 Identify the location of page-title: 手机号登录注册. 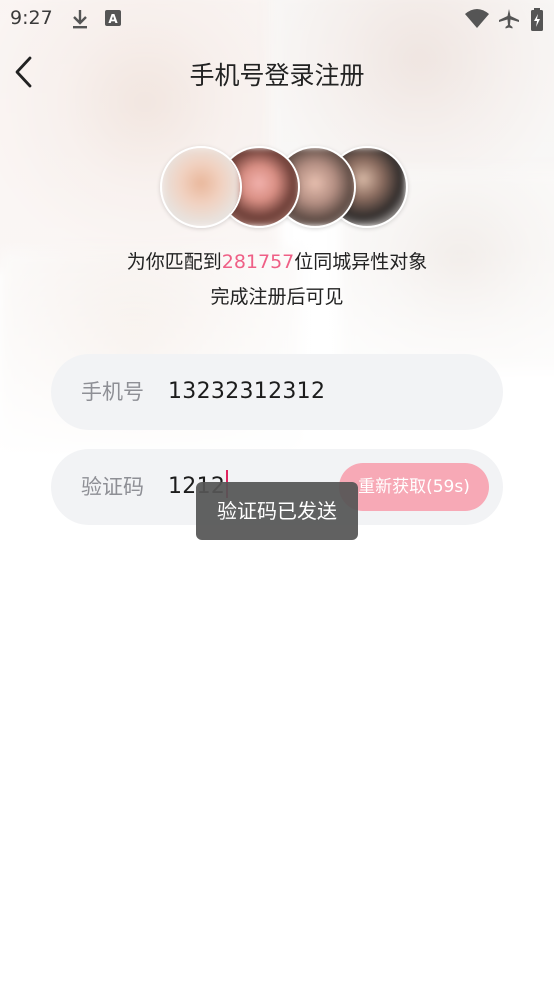
(277, 75).